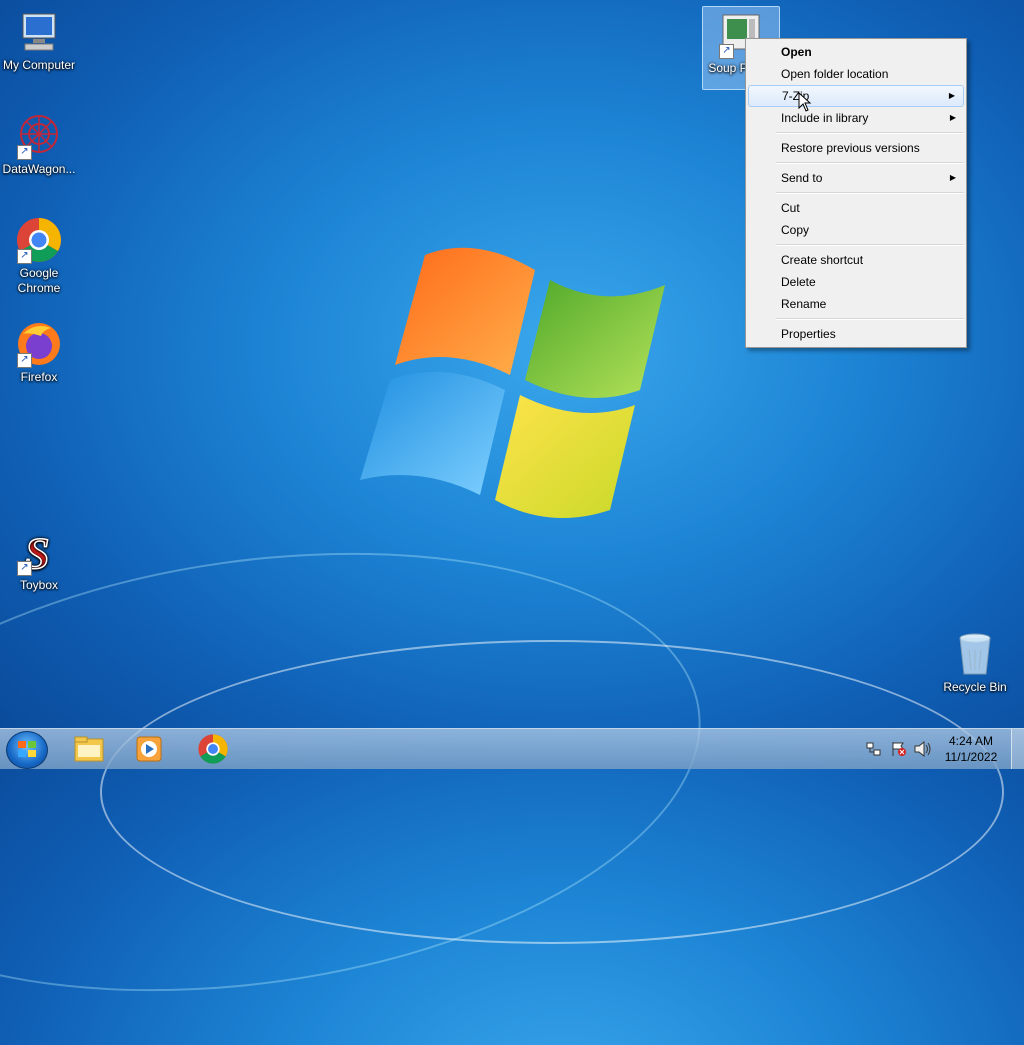 Image resolution: width=1024 pixels, height=1045 pixels. I want to click on menu-item-label: Properties, so click(808, 334).